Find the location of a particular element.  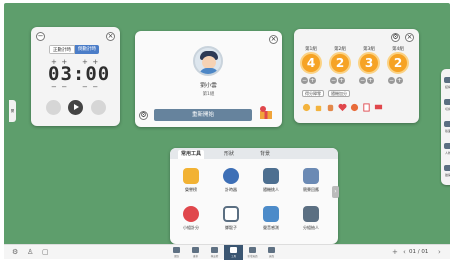

timer-mode-switch: 正數計時 倒數計時 is located at coordinates (74, 49).